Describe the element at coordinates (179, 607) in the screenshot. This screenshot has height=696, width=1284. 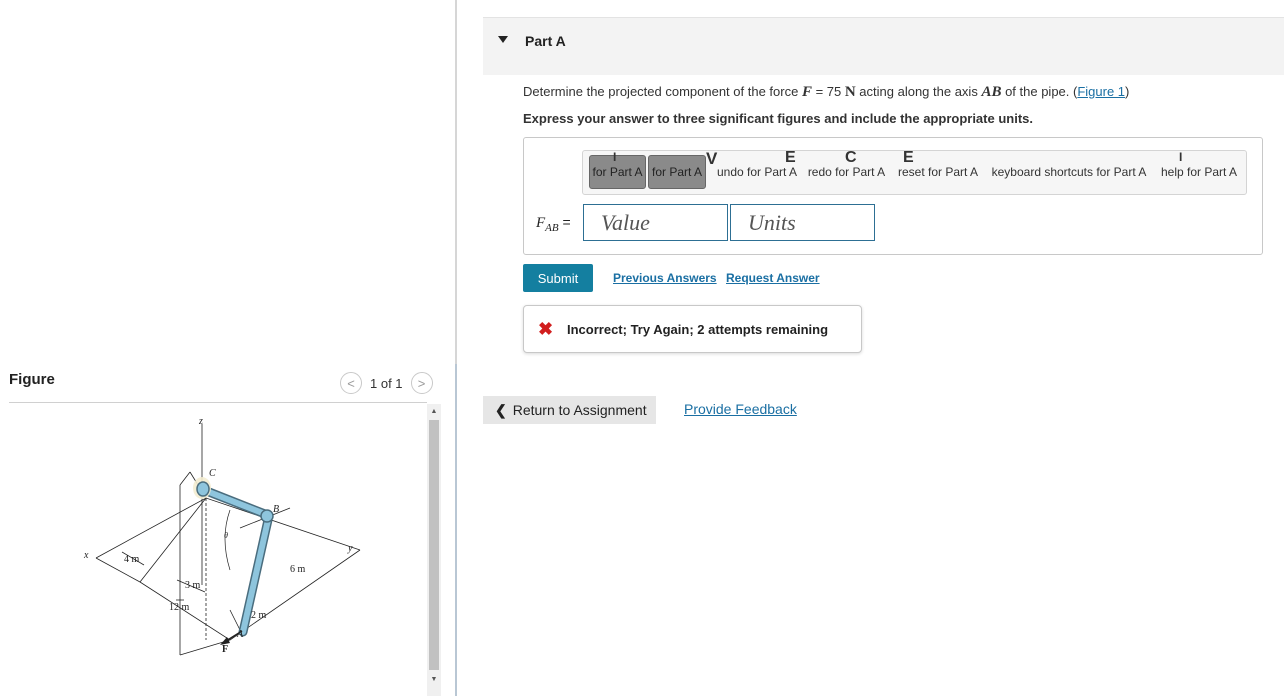
I see `label-12m: 12 m` at that location.